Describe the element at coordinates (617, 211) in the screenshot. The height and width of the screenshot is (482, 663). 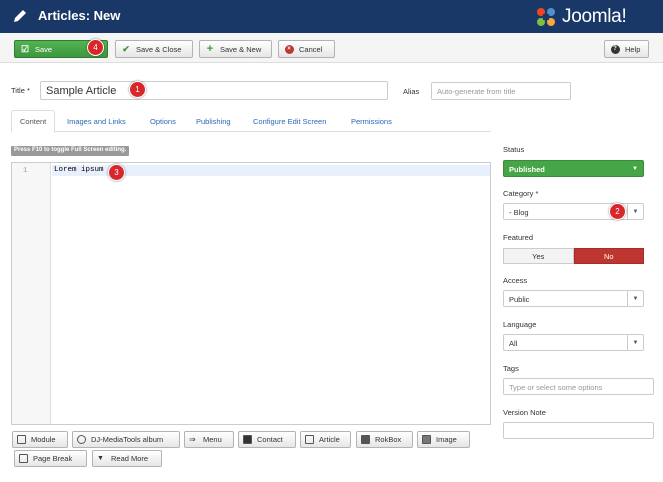
I see `annotation-badge-2: 2` at that location.